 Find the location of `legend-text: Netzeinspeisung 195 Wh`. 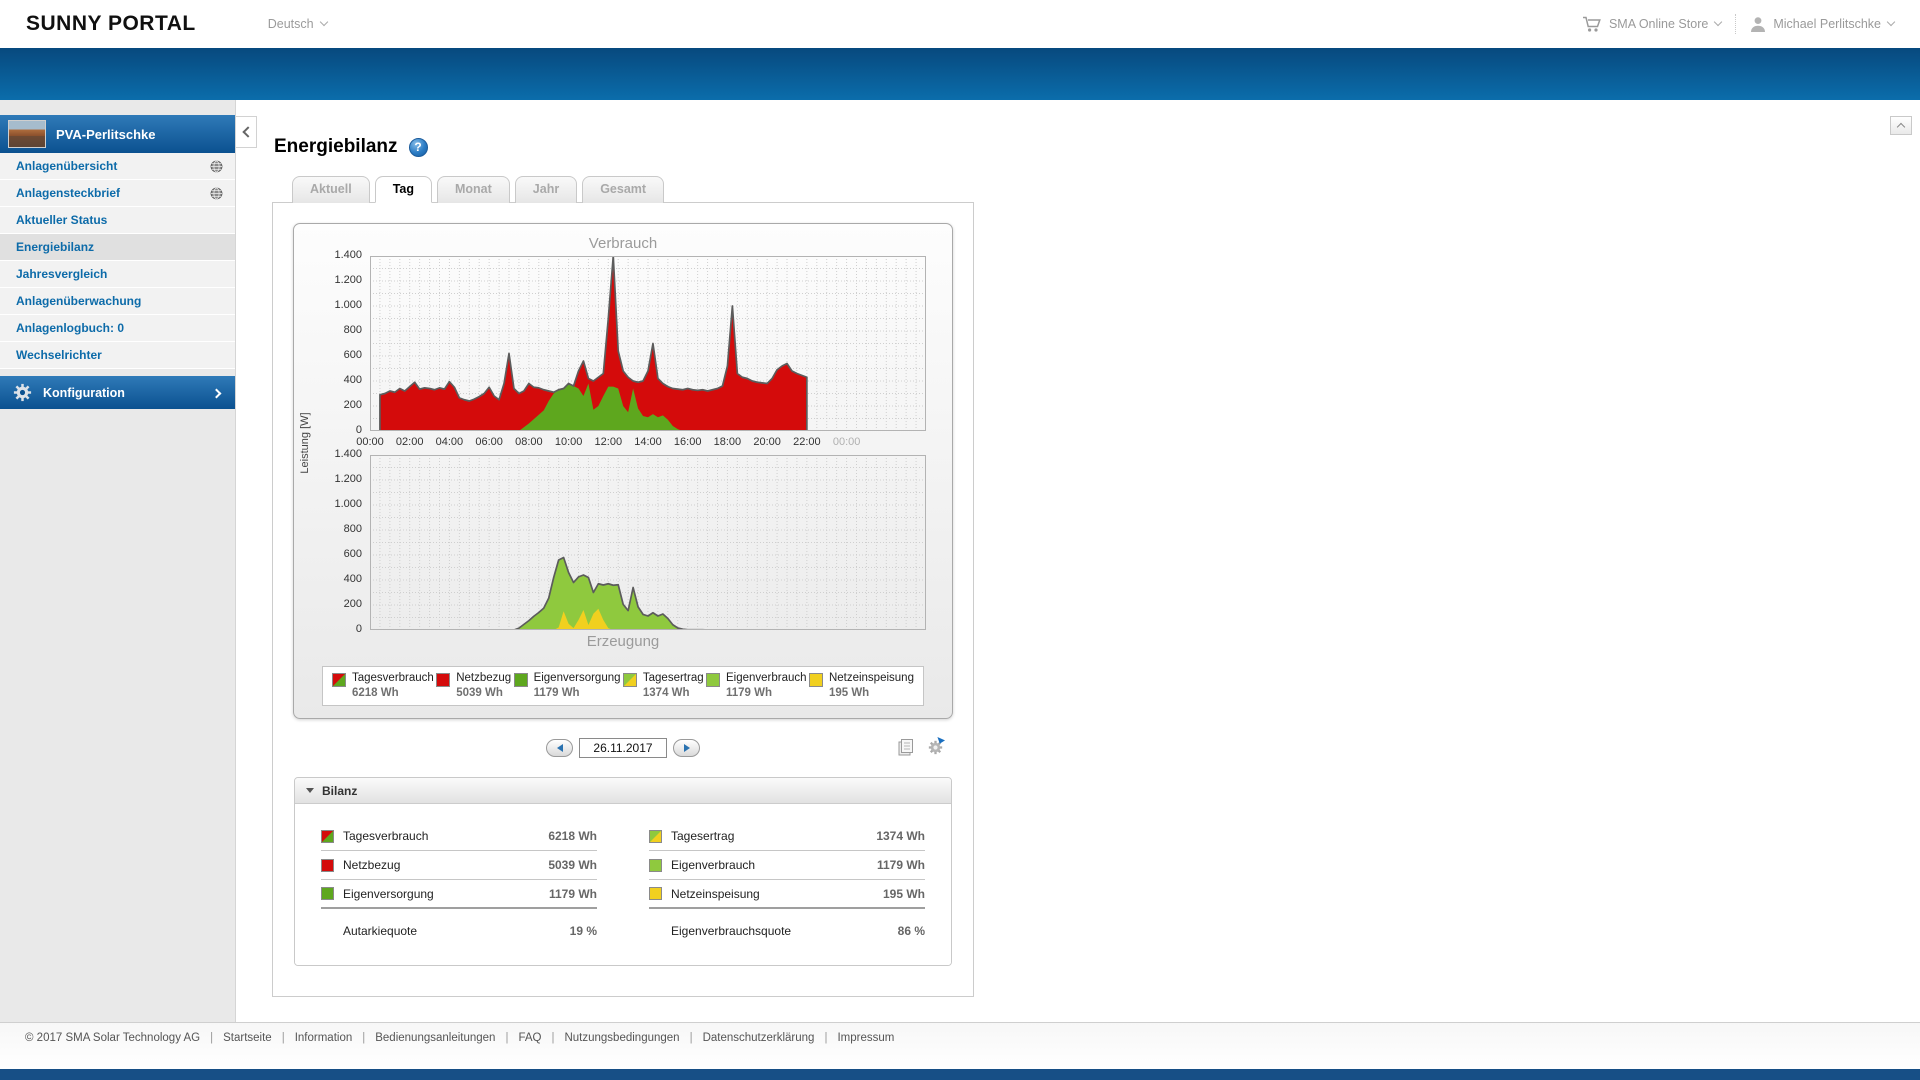

legend-text: Netzeinspeisung 195 Wh is located at coordinates (871, 685).